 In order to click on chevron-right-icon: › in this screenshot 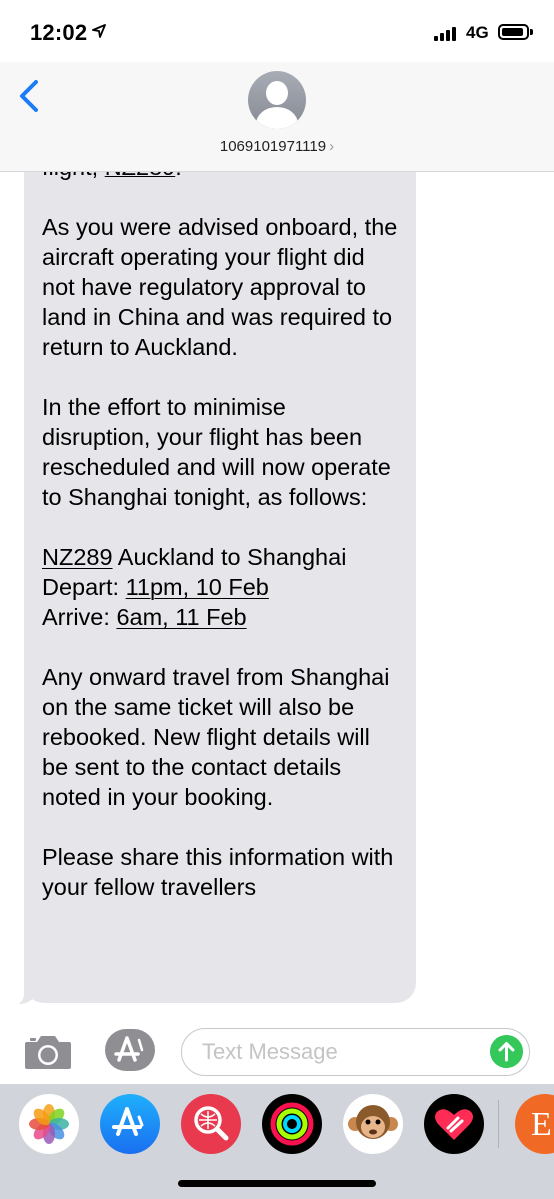, I will do `click(332, 146)`.